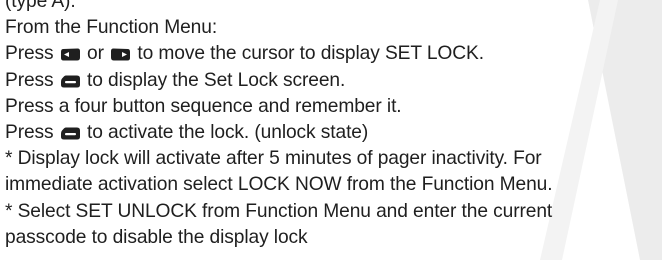 The height and width of the screenshot is (260, 662). Describe the element at coordinates (95, 54) in the screenshot. I see `step-text-middle: or` at that location.